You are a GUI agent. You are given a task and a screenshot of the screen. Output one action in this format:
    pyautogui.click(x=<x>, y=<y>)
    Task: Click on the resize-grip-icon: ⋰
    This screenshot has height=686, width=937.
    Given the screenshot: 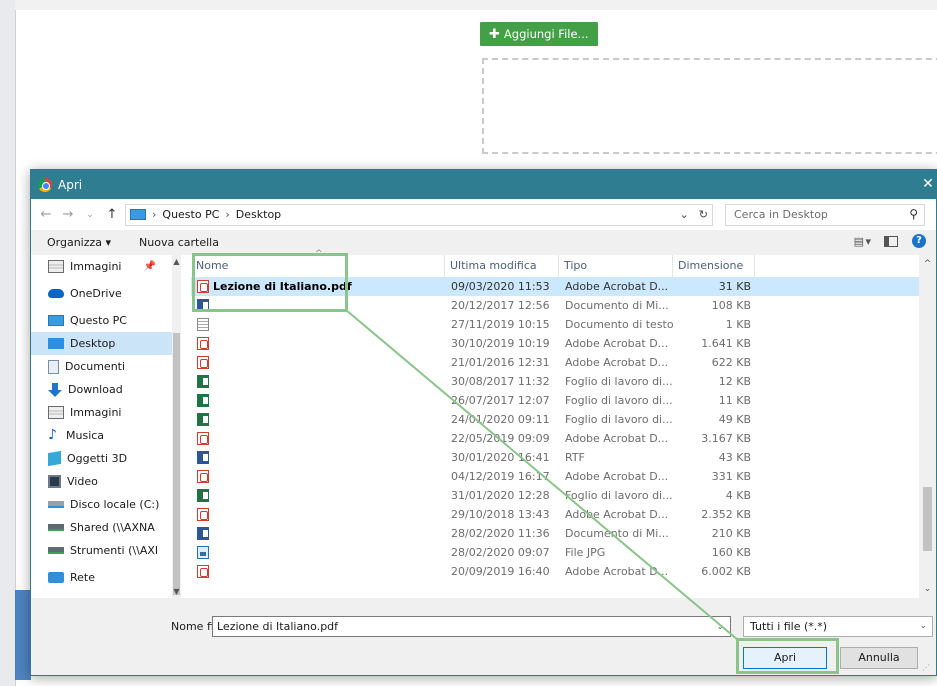 What is the action you would take?
    pyautogui.click(x=926, y=667)
    